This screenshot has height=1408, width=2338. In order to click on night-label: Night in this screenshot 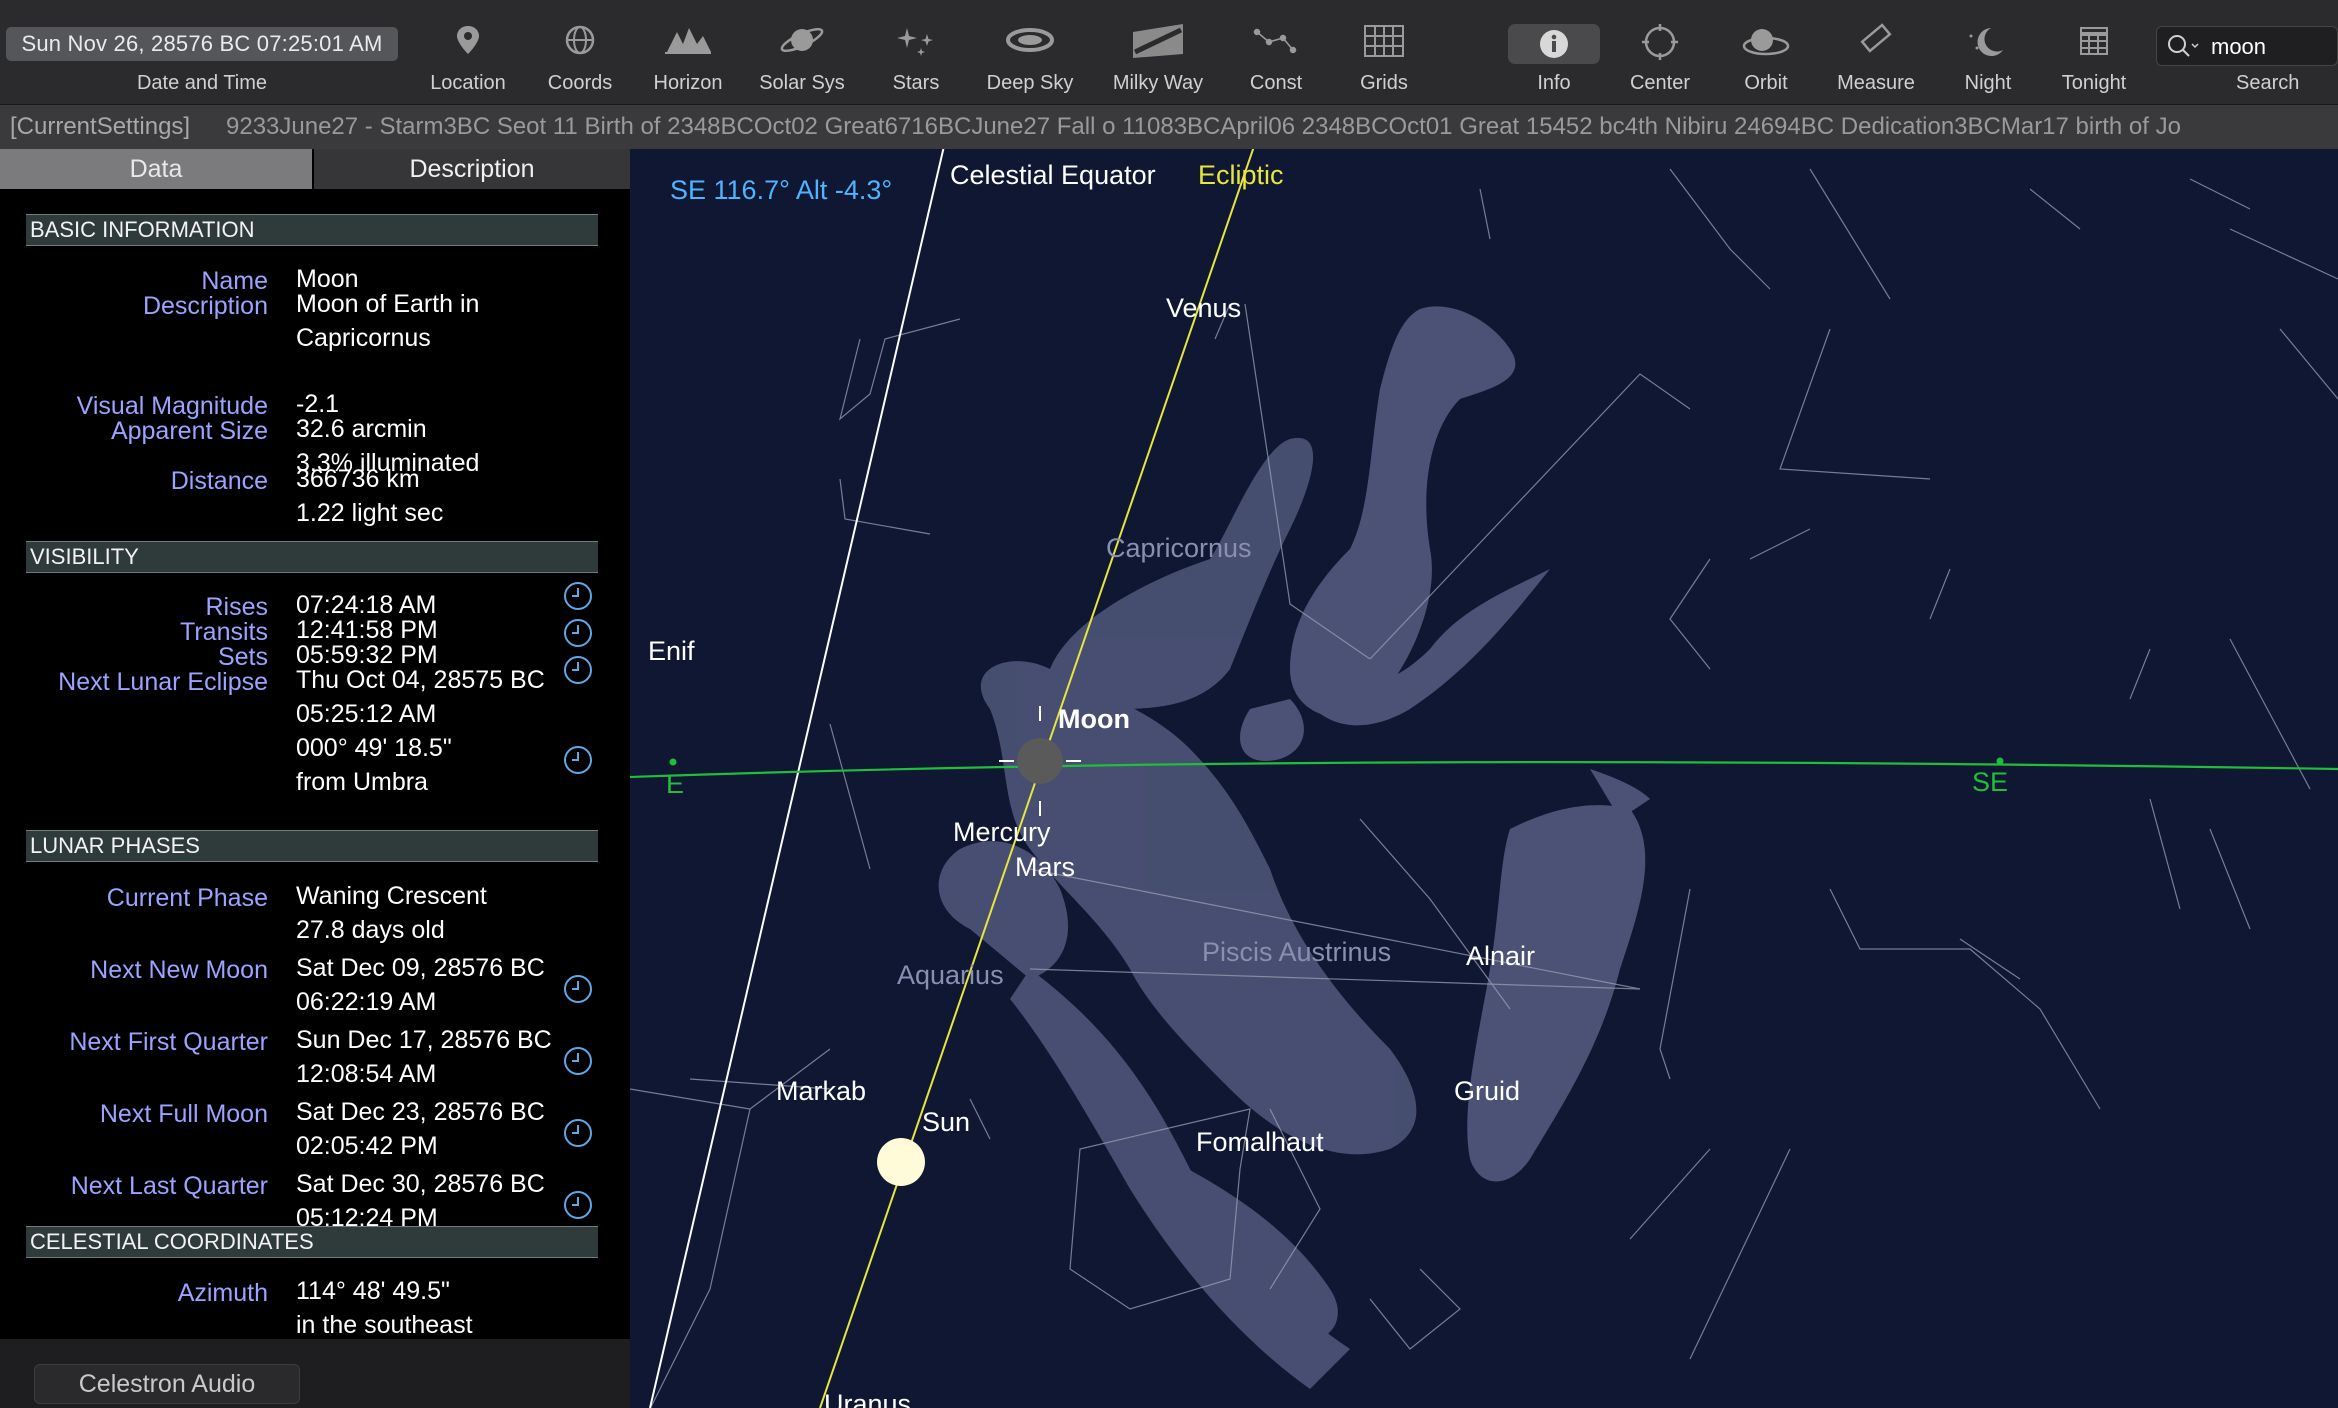, I will do `click(1988, 83)`.